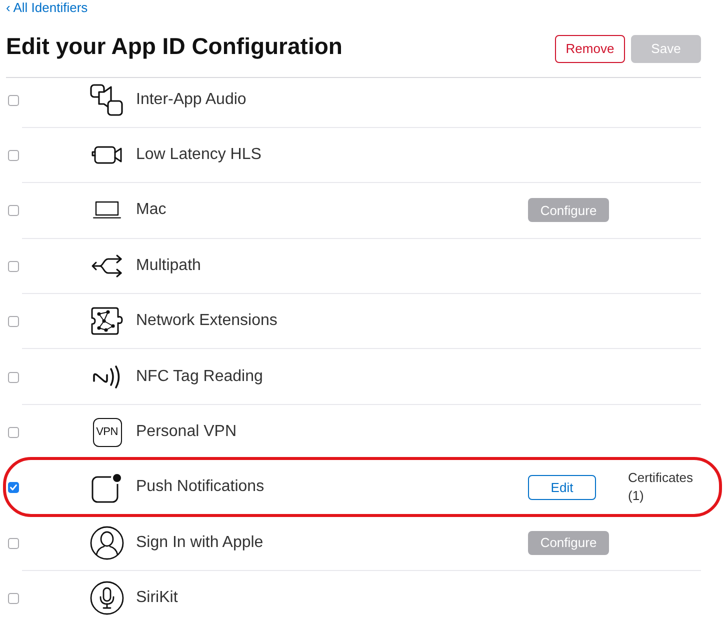 This screenshot has width=724, height=619. I want to click on person-circle-icon, so click(107, 543).